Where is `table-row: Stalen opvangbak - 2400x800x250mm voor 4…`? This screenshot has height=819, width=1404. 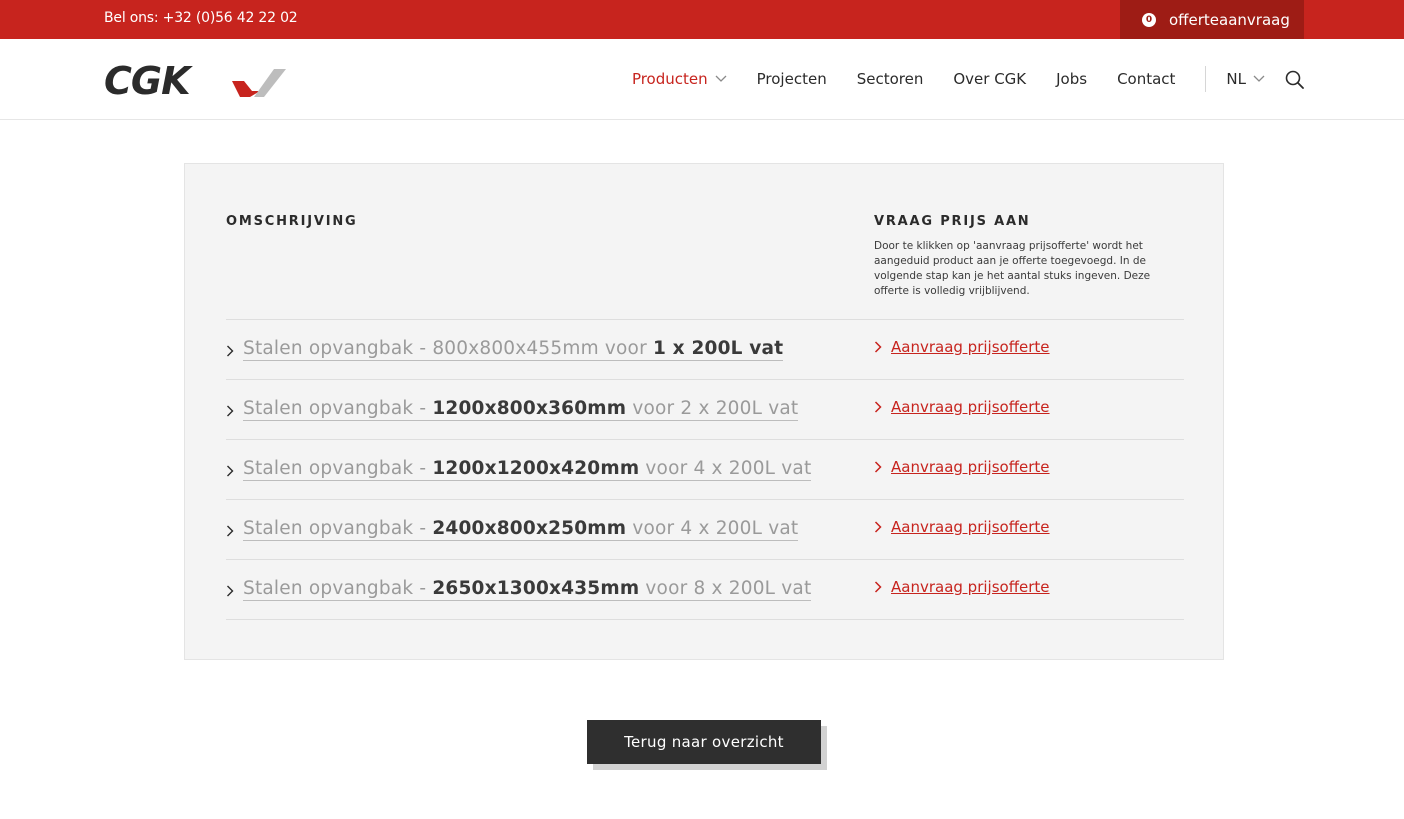
table-row: Stalen opvangbak - 2400x800x250mm voor 4… is located at coordinates (705, 530).